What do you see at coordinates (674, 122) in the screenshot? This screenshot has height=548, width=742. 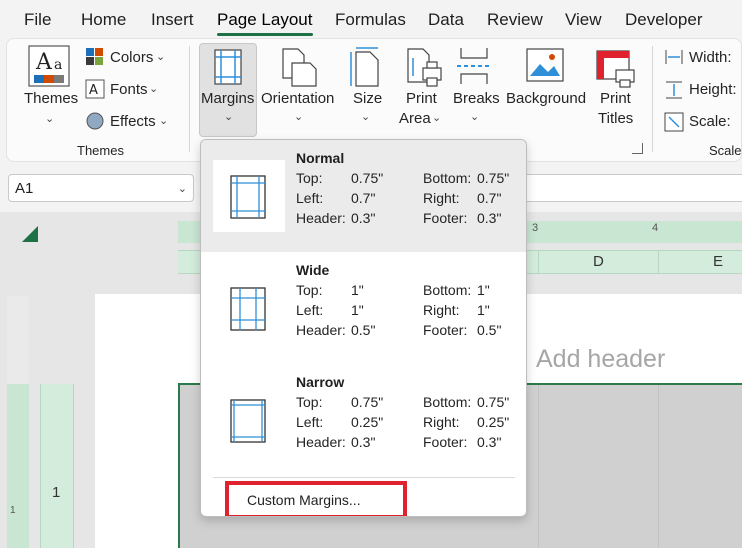 I see `scale-icon` at bounding box center [674, 122].